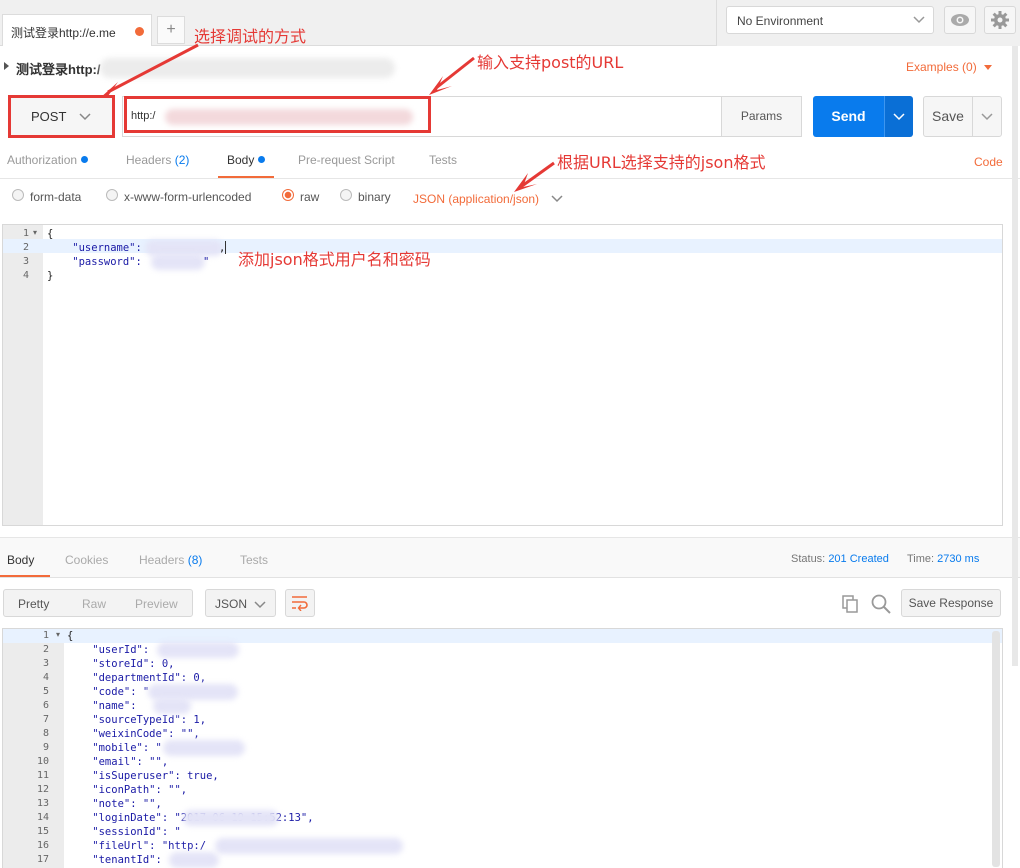 This screenshot has width=1020, height=868. What do you see at coordinates (327, 117) in the screenshot?
I see `annotation-arrows` at bounding box center [327, 117].